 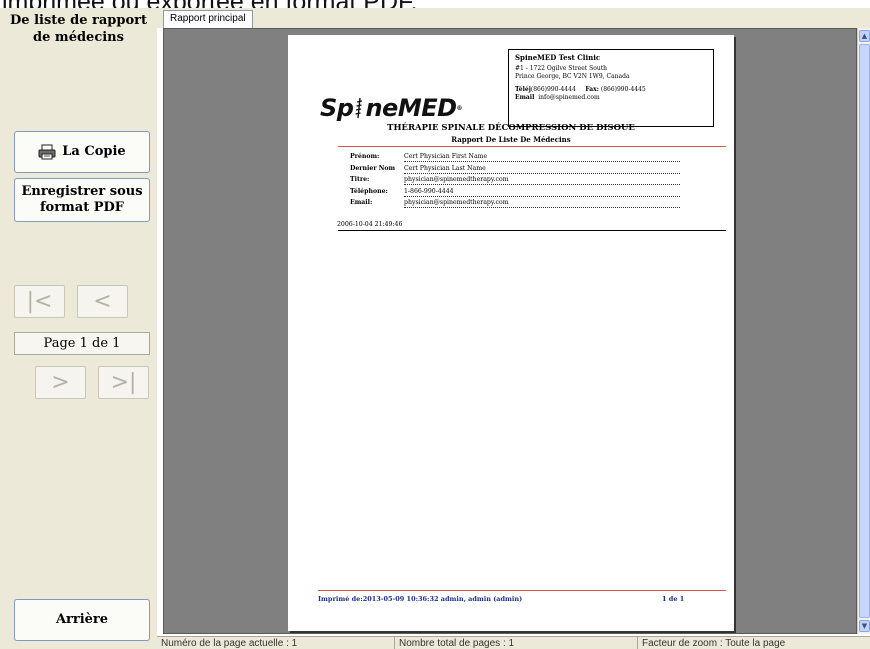 What do you see at coordinates (47, 152) in the screenshot?
I see `printer-icon` at bounding box center [47, 152].